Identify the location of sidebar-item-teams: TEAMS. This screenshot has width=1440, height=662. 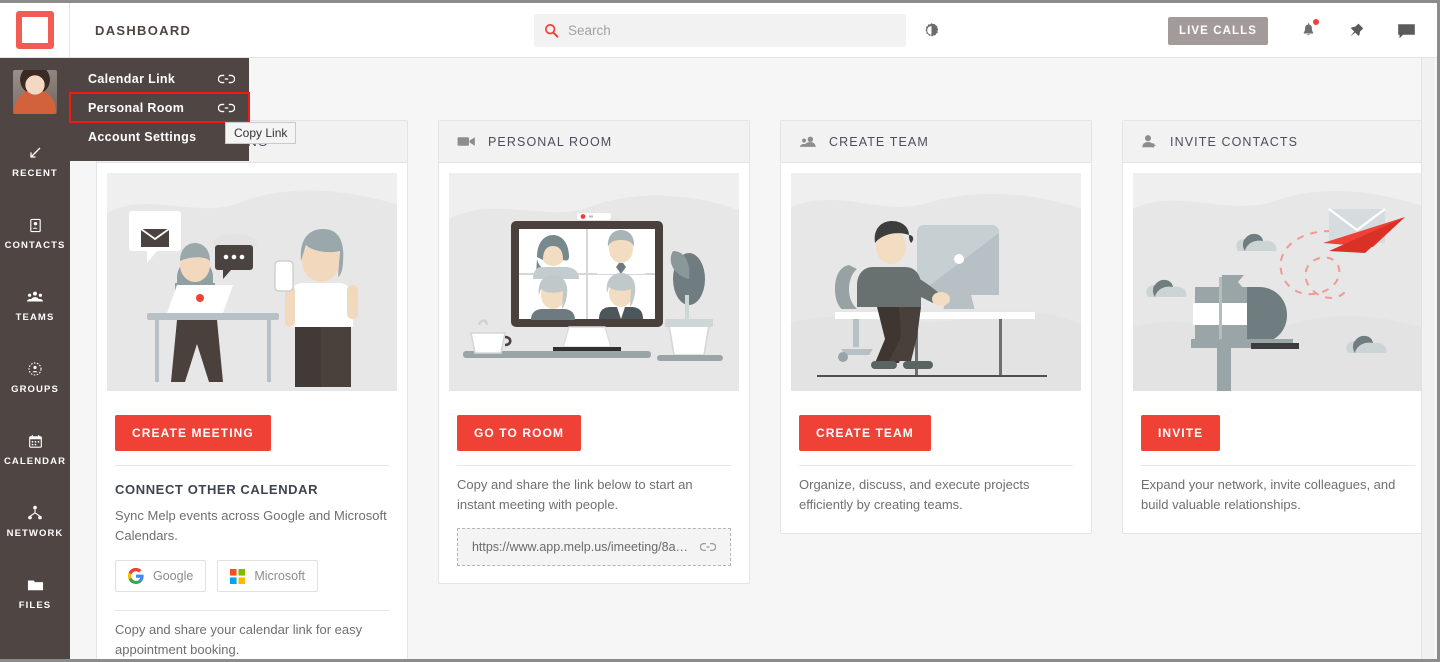
(35, 306).